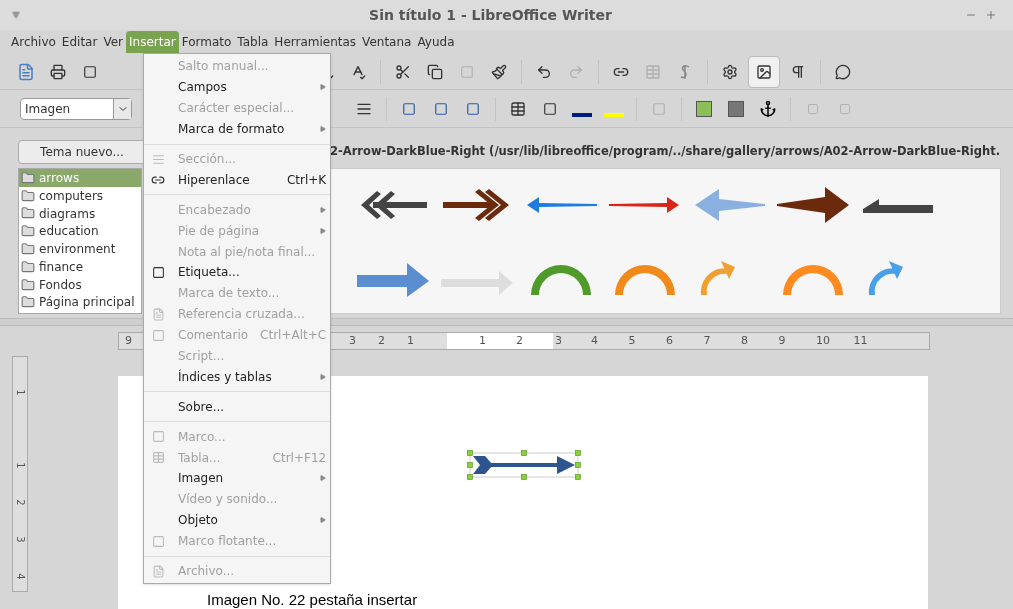 Image resolution: width=1013 pixels, height=609 pixels. What do you see at coordinates (237, 180) in the screenshot?
I see `menu-entry: Hiperenlace Ctrl+K` at bounding box center [237, 180].